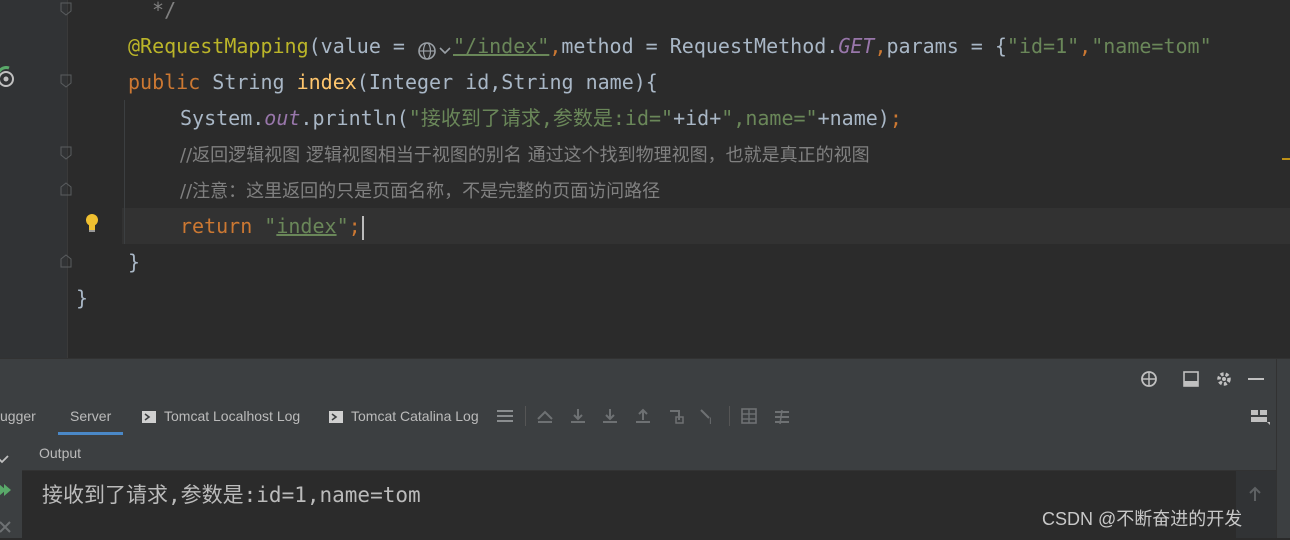 The image size is (1290, 540). What do you see at coordinates (1260, 416) in the screenshot?
I see `layout-options-icon` at bounding box center [1260, 416].